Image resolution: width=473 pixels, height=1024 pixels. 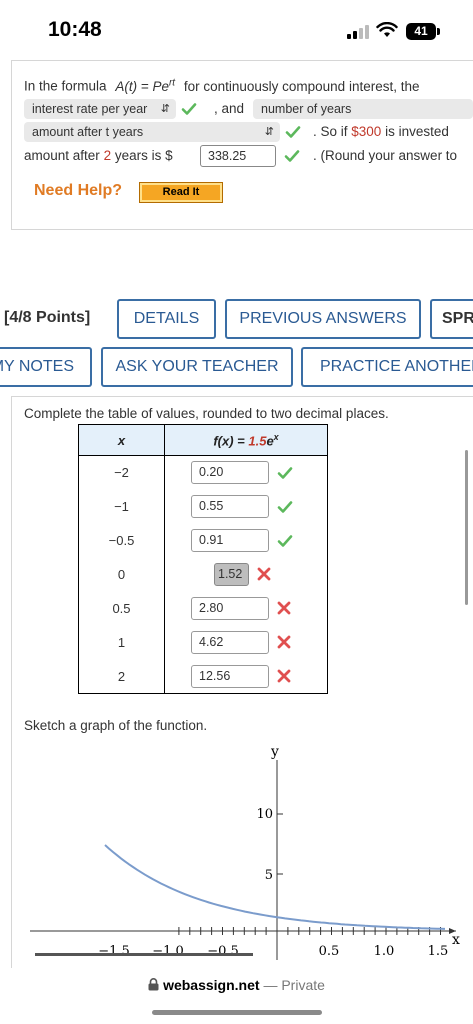 What do you see at coordinates (230, 642) in the screenshot?
I see `fx-answer-field: 4.62` at bounding box center [230, 642].